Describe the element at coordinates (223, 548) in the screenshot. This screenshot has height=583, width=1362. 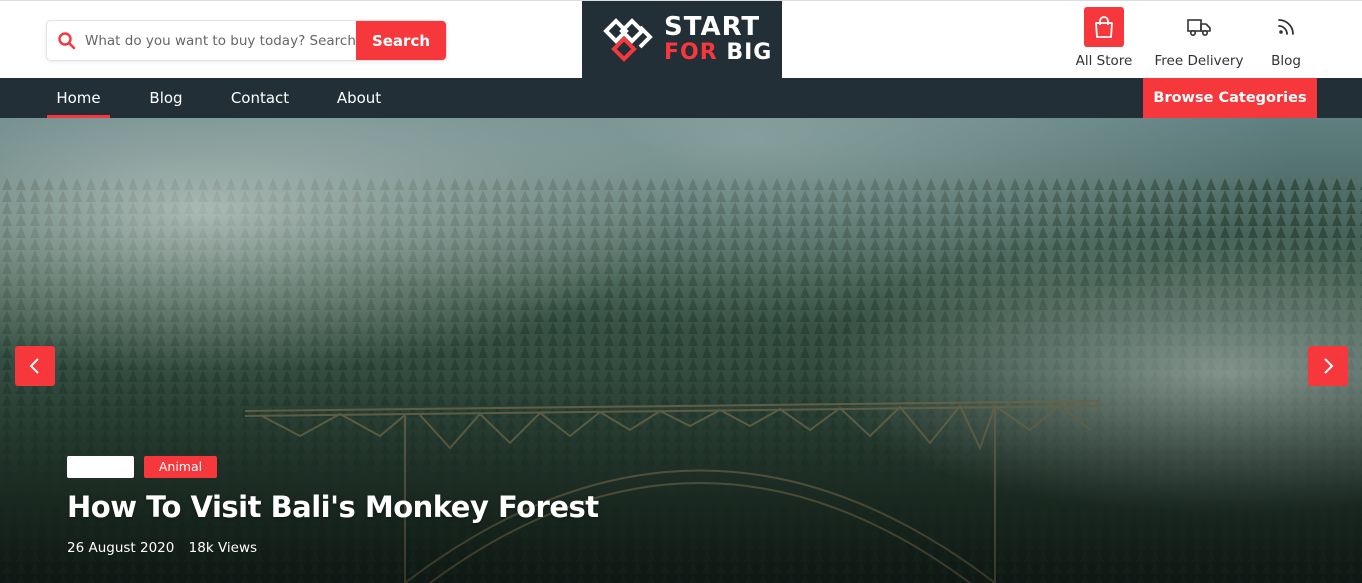
I see `post-views: 18k Views` at that location.